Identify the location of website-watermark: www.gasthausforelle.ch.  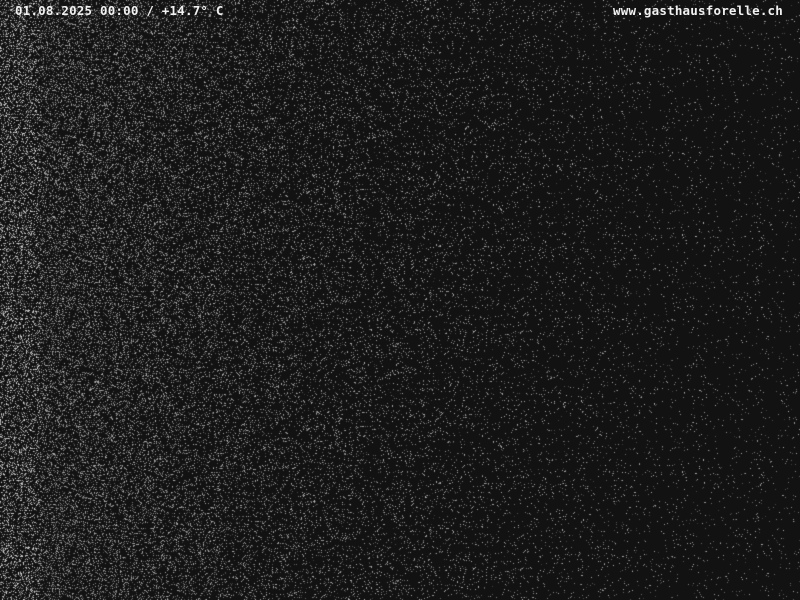
(698, 10).